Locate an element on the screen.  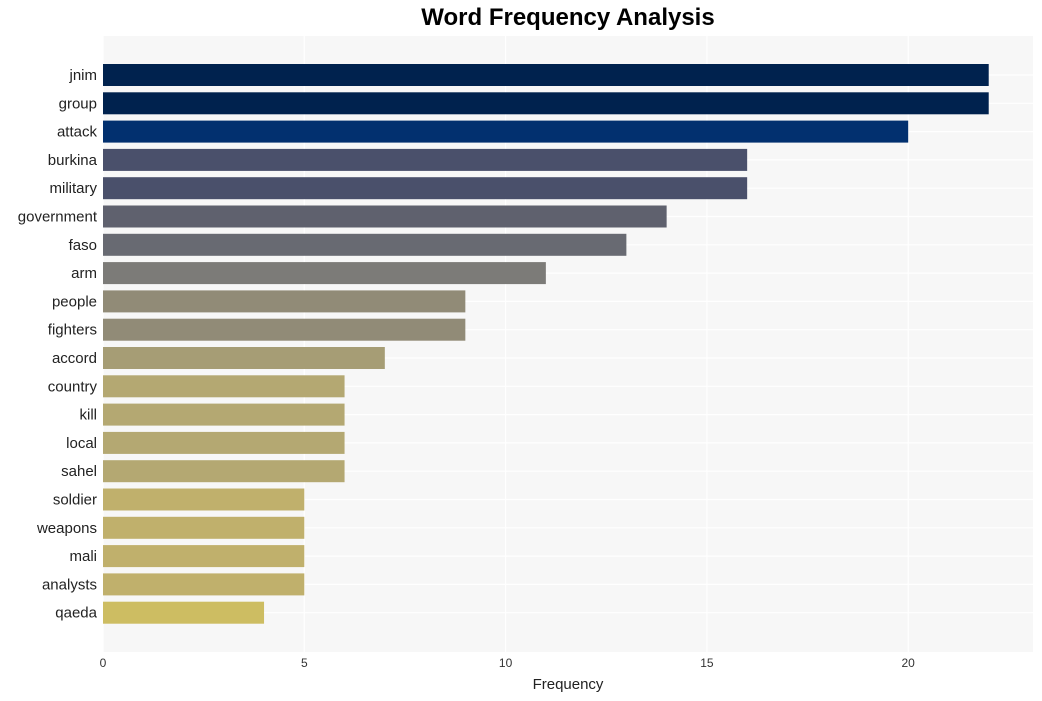
bar-soldier is located at coordinates (204, 499).